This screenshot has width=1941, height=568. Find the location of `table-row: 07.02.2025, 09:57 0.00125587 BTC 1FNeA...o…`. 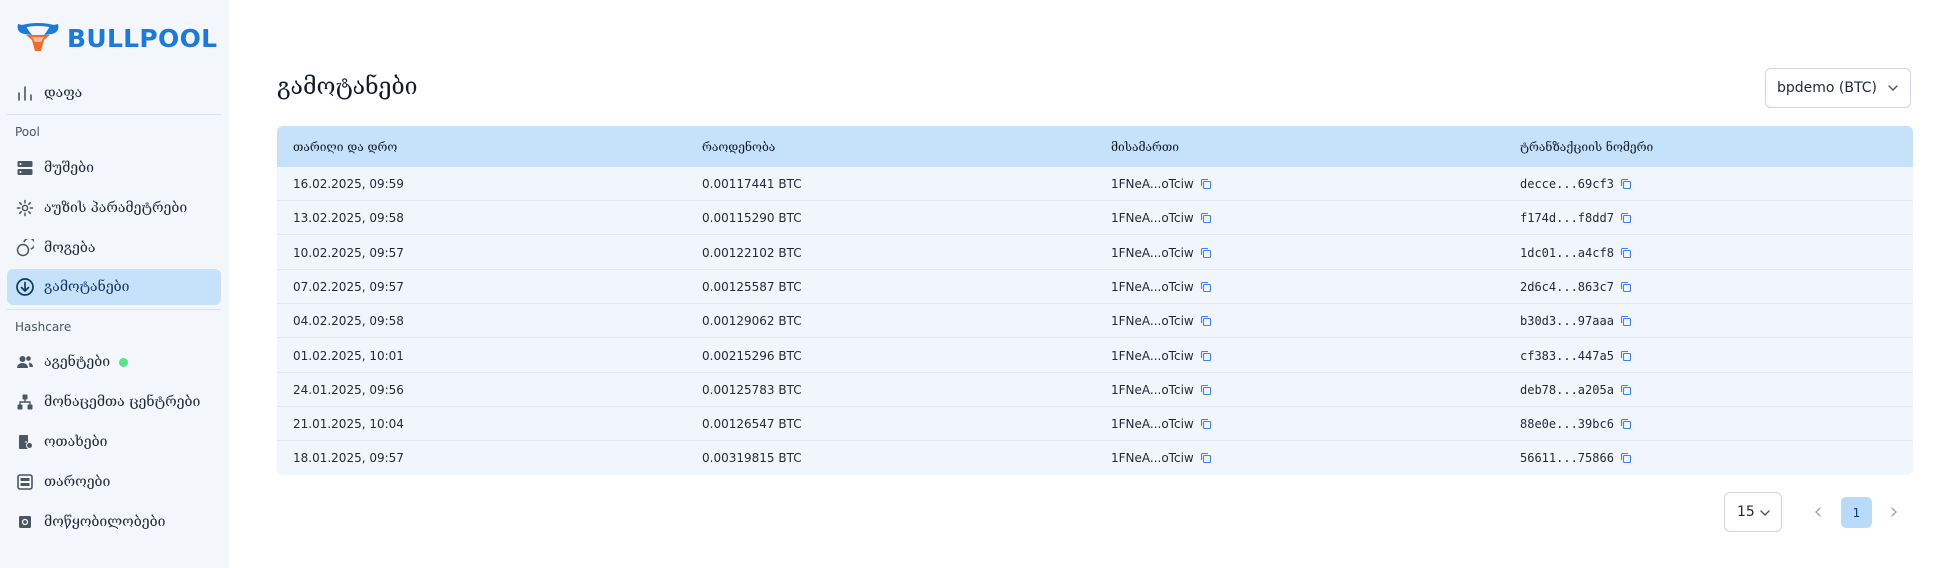

table-row: 07.02.2025, 09:57 0.00125587 BTC 1FNeA...o… is located at coordinates (1095, 287).